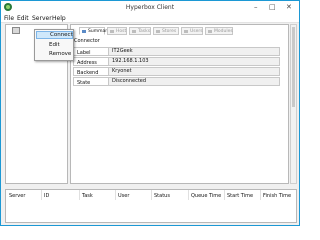  I want to click on tab-users: Users, so click(192, 31).